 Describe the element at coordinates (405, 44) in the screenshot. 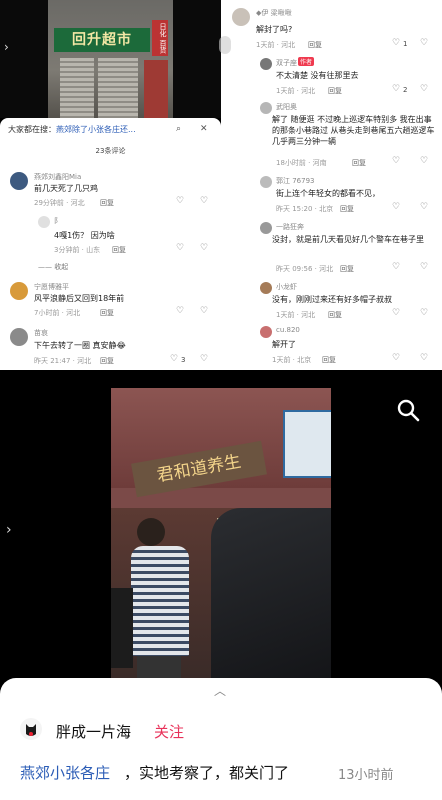

I see `like-count: 1` at that location.